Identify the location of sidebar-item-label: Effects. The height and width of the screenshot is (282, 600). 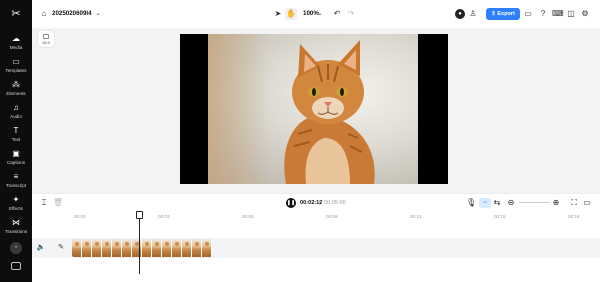
(16, 208).